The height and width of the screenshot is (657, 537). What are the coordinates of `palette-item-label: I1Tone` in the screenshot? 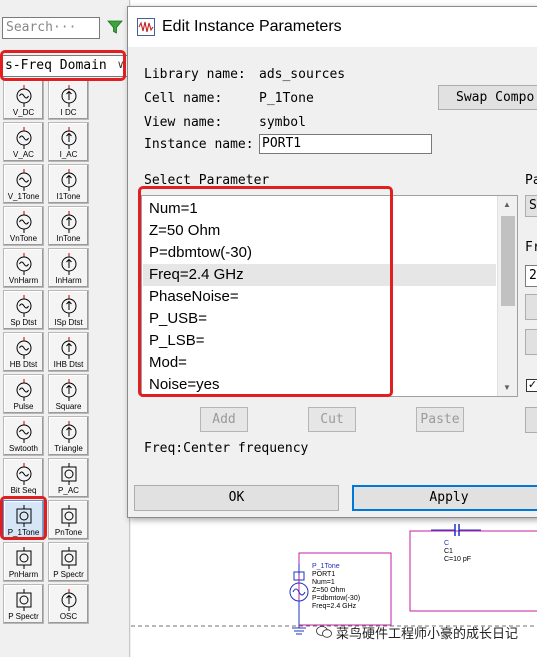 It's located at (68, 197).